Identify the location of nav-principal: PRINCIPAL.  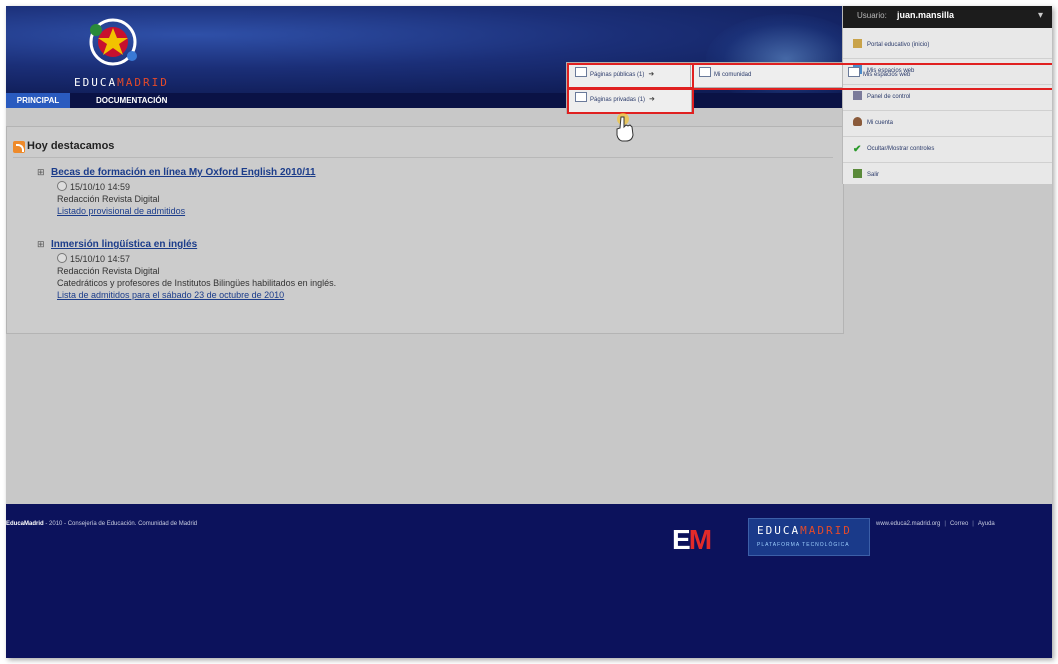
(38, 100).